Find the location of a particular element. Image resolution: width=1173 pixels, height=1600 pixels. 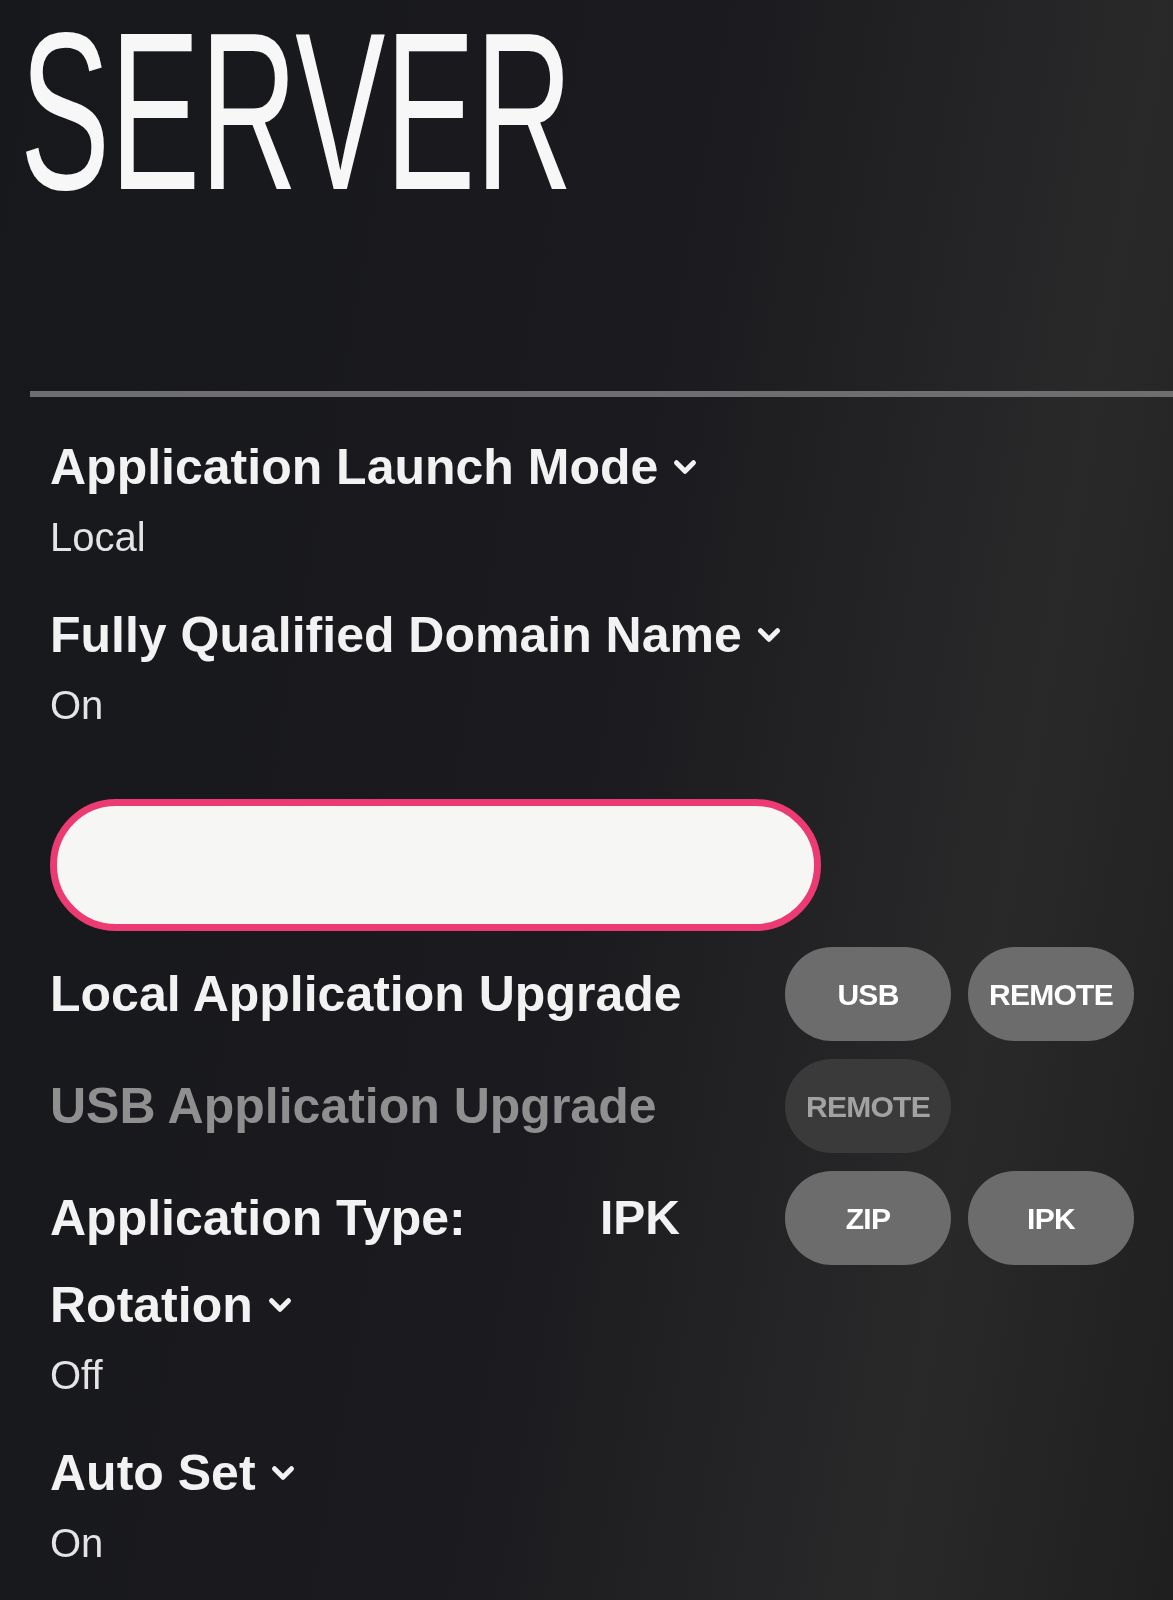

dropdown-label: Auto Set is located at coordinates (175, 1473).